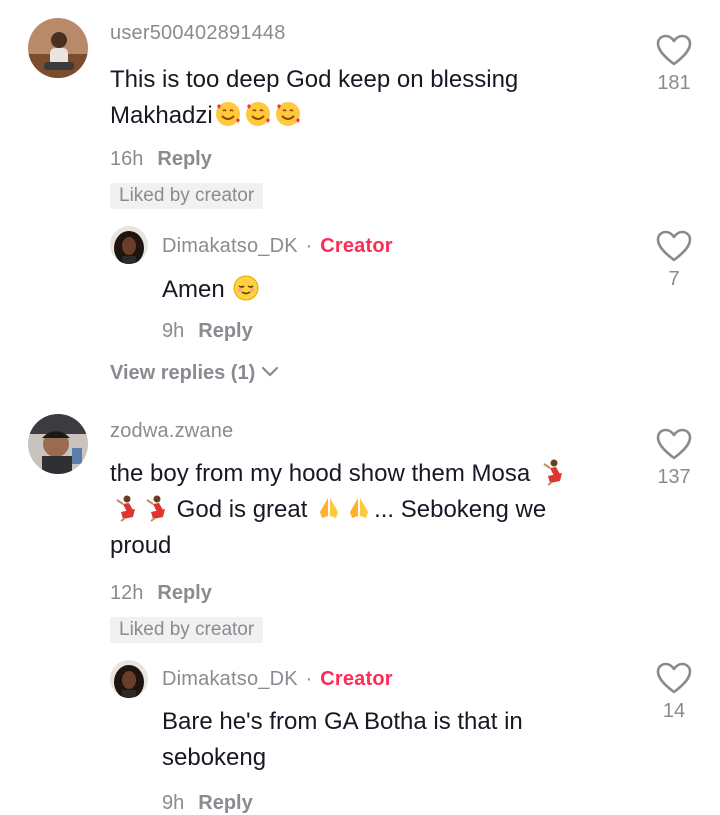 This screenshot has width=720, height=815. What do you see at coordinates (214, 757) in the screenshot?
I see `comment-text-line: sebokeng` at bounding box center [214, 757].